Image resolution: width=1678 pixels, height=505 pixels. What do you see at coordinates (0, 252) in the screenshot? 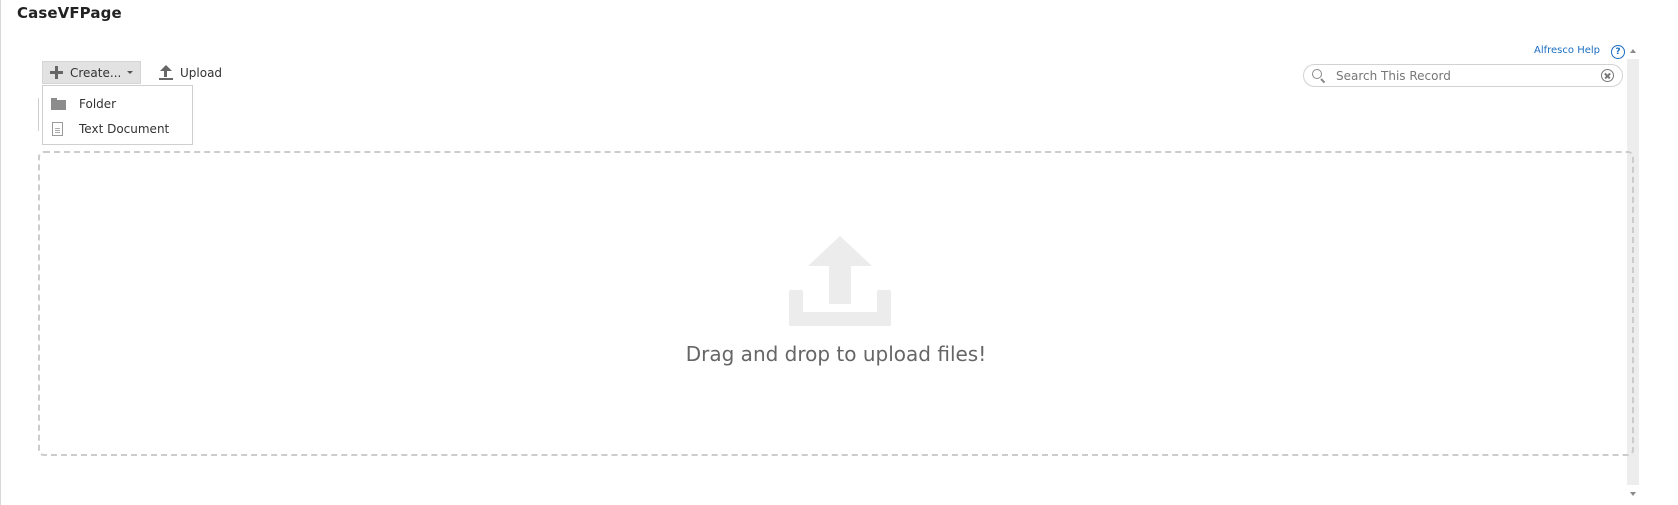
I see `left-border` at bounding box center [0, 252].